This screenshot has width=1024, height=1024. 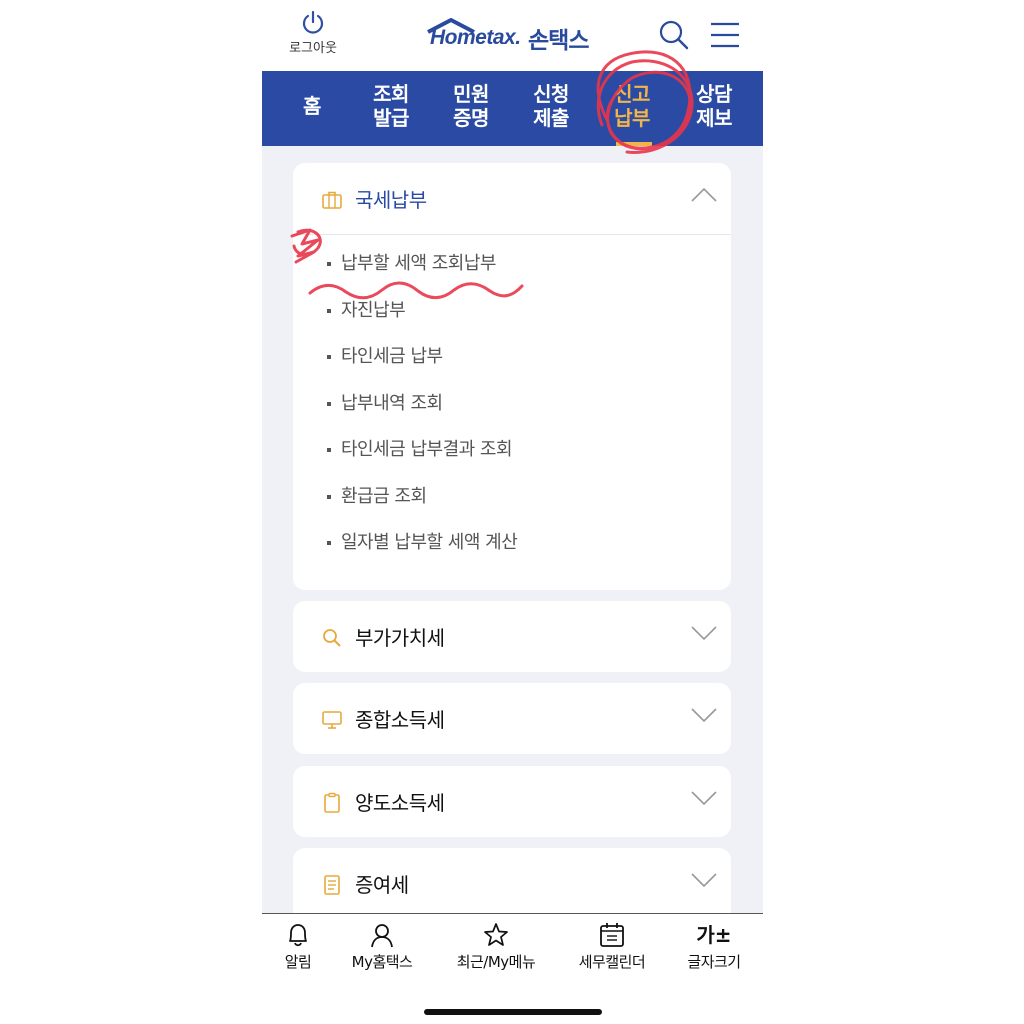 What do you see at coordinates (400, 638) in the screenshot?
I see `section-title: 부가가치세` at bounding box center [400, 638].